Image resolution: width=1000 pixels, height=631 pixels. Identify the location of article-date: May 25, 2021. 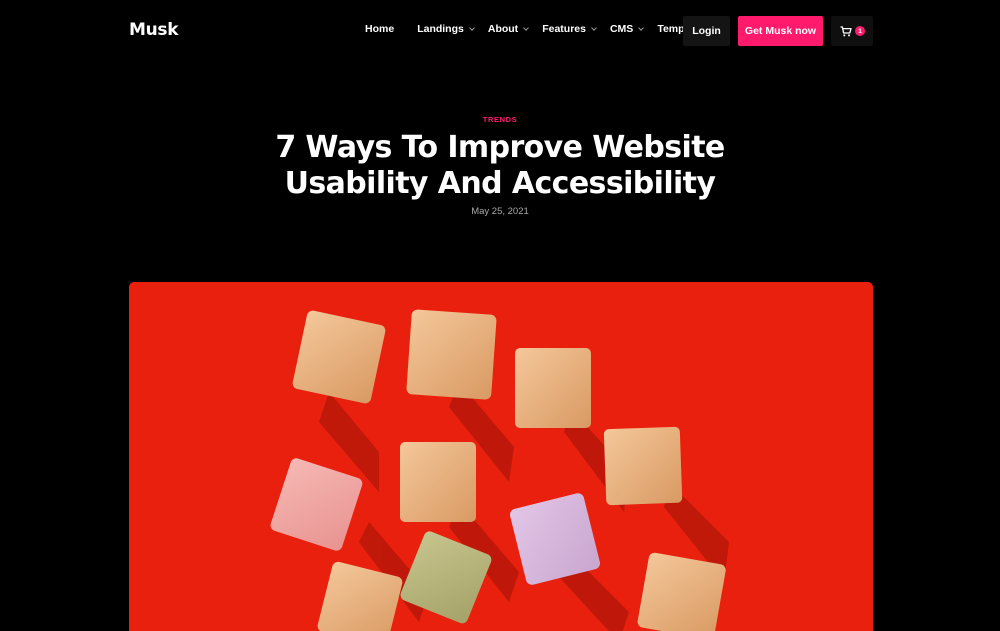
(500, 211).